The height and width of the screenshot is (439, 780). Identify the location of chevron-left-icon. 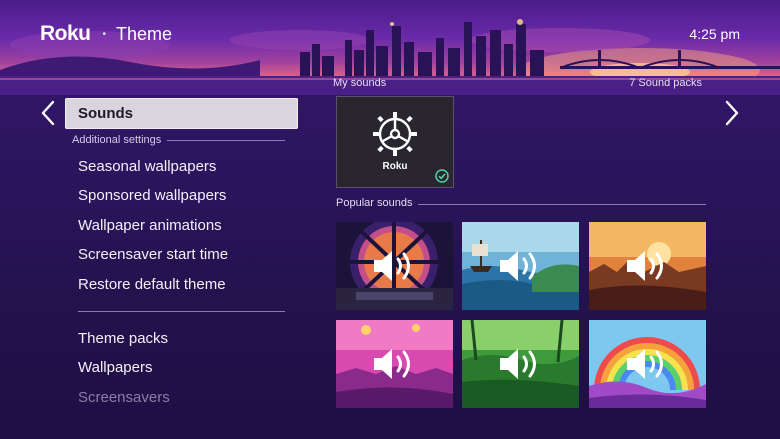
(48, 113).